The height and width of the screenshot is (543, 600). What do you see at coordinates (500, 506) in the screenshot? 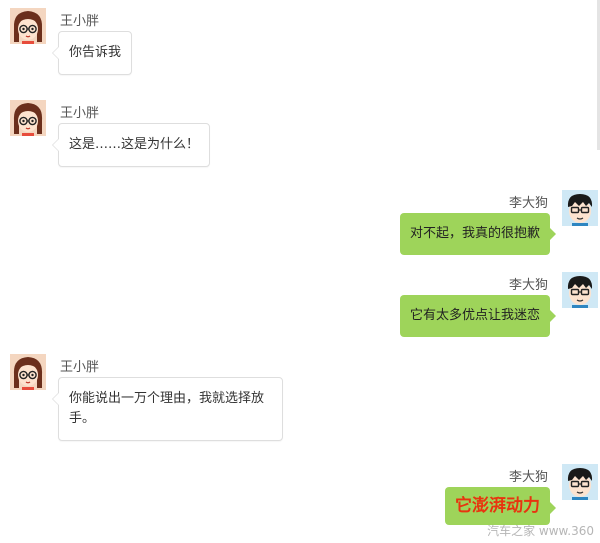
I see `message-bubble-emphasis: 它澎湃动力` at bounding box center [500, 506].